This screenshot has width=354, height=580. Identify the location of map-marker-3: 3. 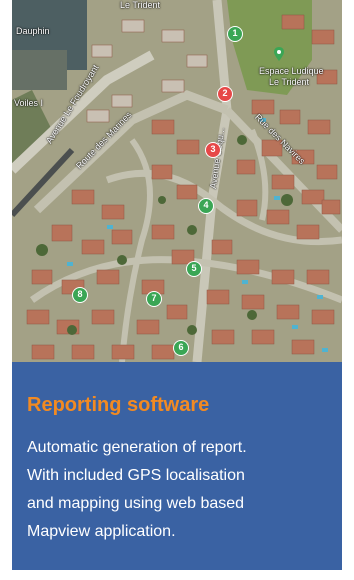
(213, 150).